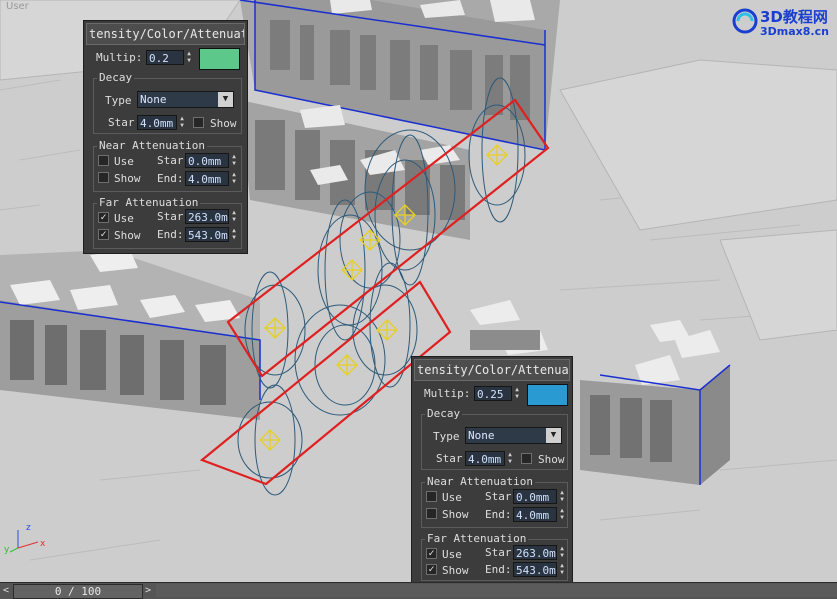  What do you see at coordinates (17, 6) in the screenshot?
I see `viewport-label: User` at bounding box center [17, 6].